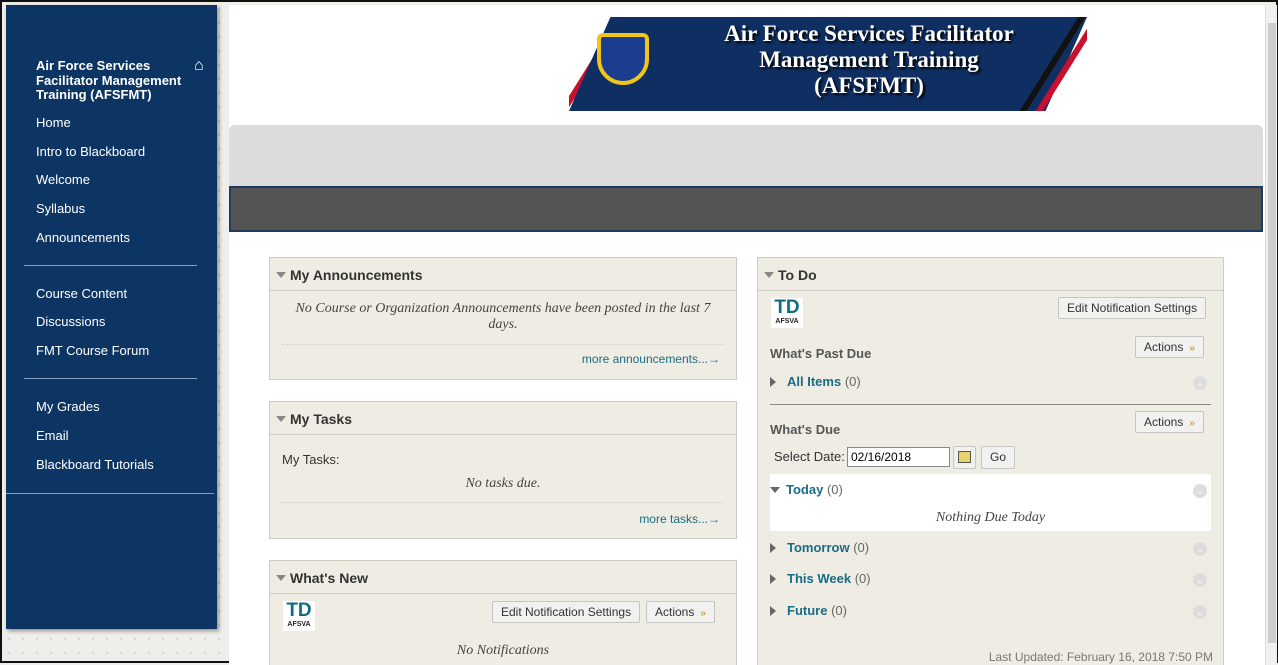  Describe the element at coordinates (805, 429) in the screenshot. I see `whats-due-heading: What's Due` at that location.